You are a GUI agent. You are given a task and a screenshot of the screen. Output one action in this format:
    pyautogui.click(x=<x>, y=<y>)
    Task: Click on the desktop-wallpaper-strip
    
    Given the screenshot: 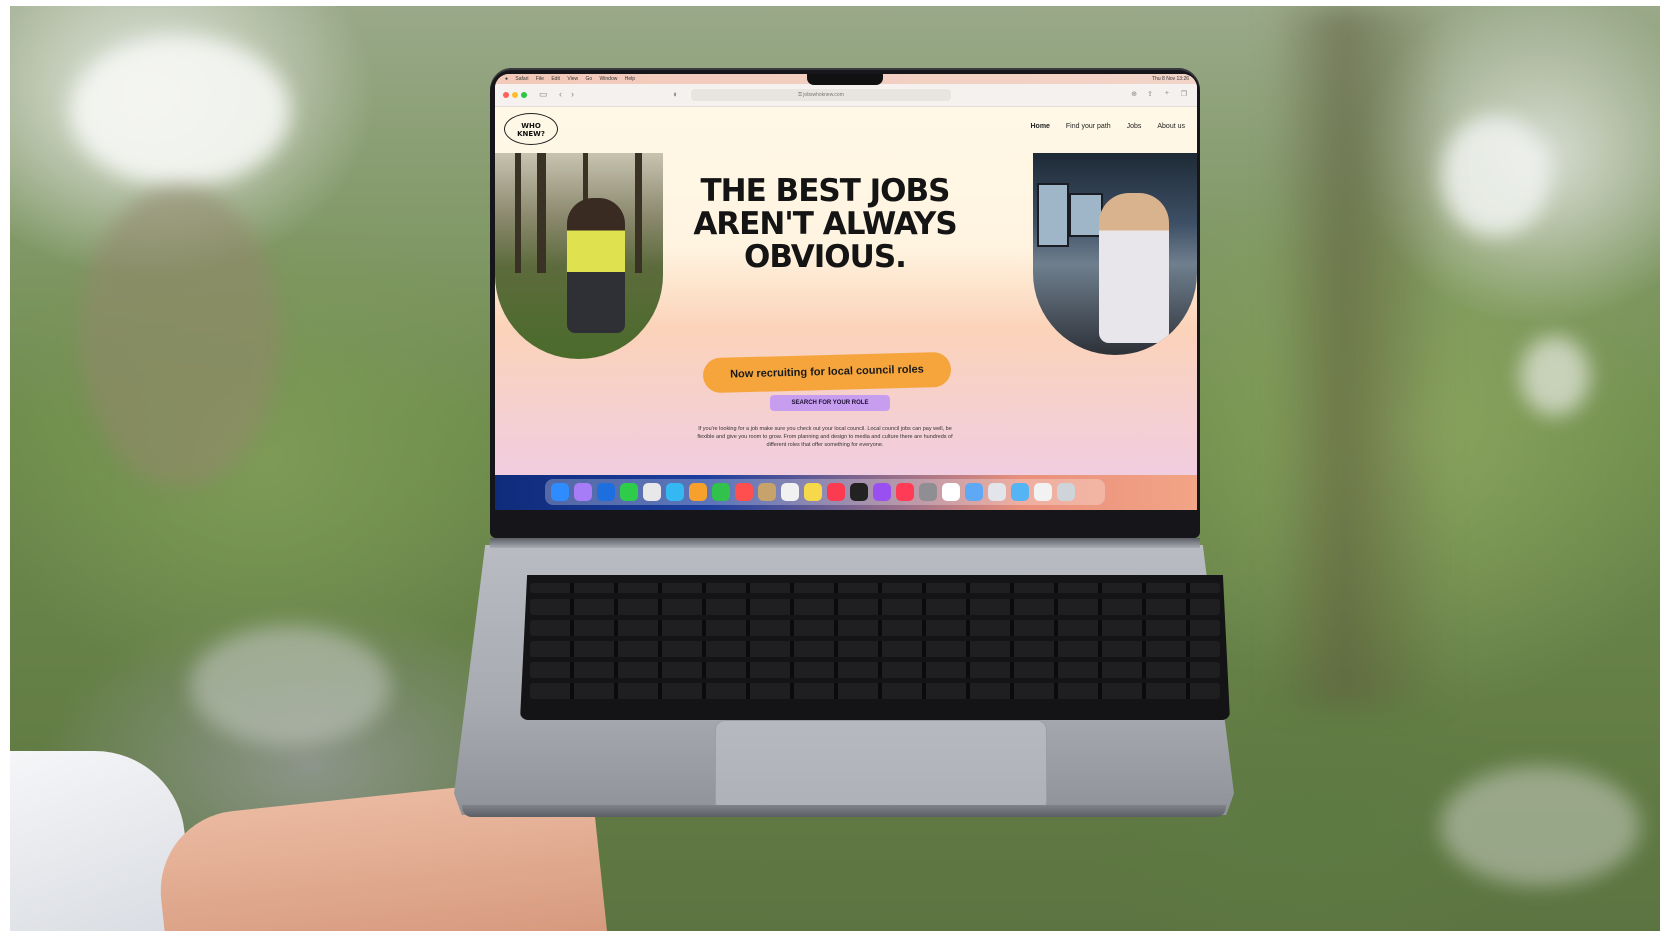 What is the action you would take?
    pyautogui.click(x=846, y=492)
    